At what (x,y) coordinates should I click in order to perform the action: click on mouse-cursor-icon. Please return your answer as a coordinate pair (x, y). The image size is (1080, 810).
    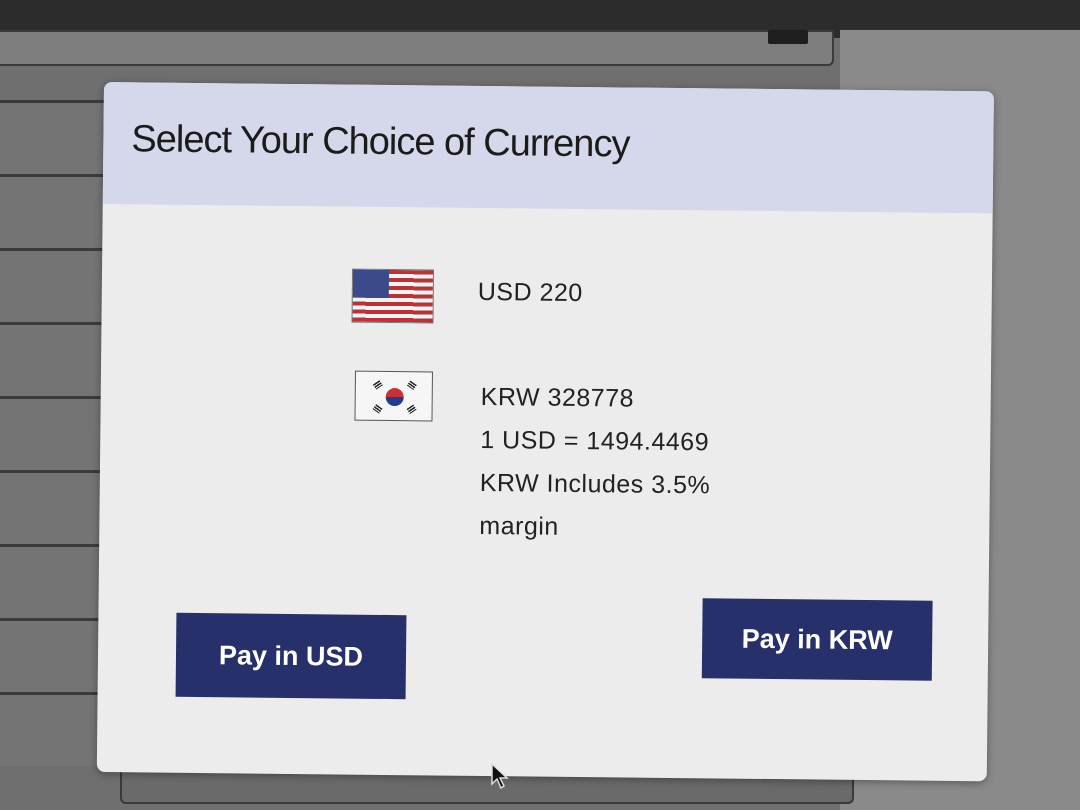
    Looking at the image, I should click on (500, 776).